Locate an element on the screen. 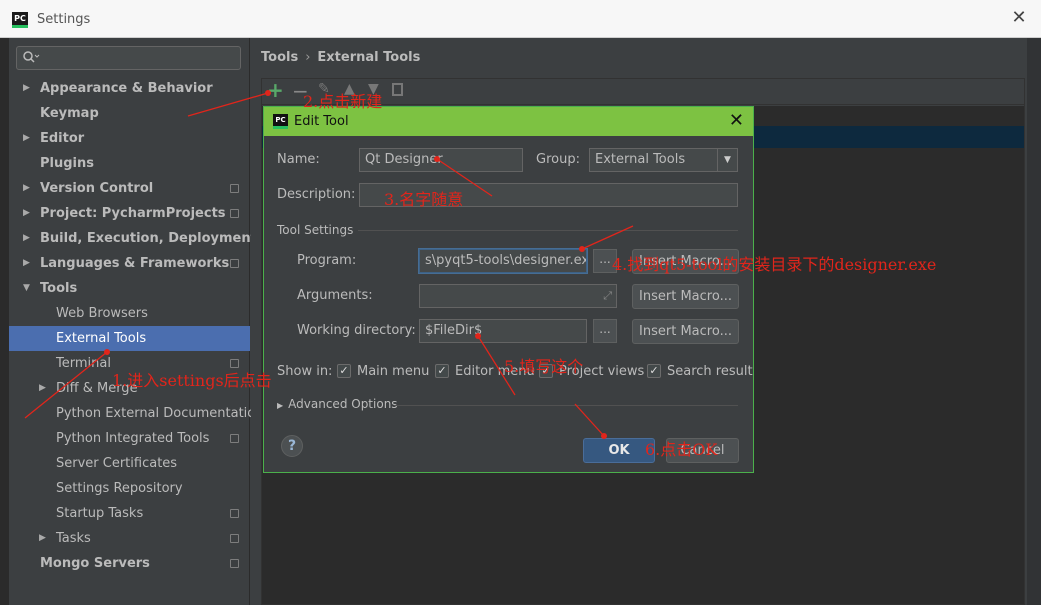 The height and width of the screenshot is (605, 1041). show-in-label: Show in: is located at coordinates (305, 371).